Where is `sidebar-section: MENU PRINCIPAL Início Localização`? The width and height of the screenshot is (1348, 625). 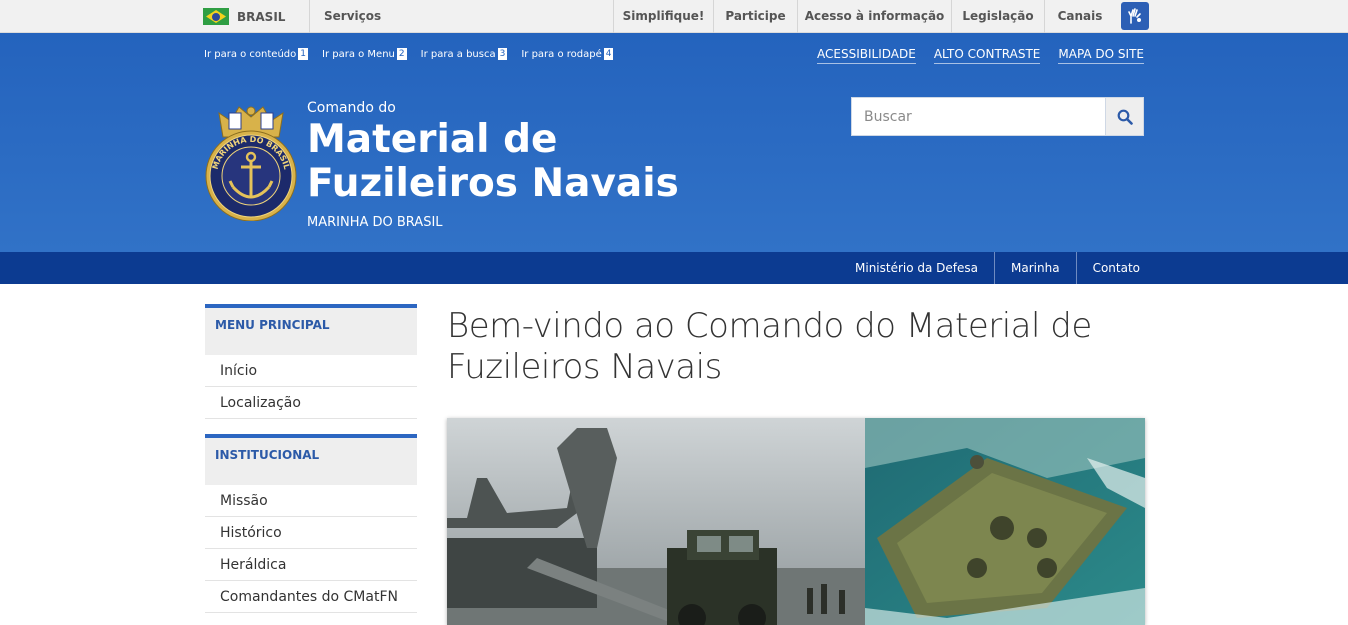
sidebar-section: MENU PRINCIPAL Início Localização is located at coordinates (311, 361).